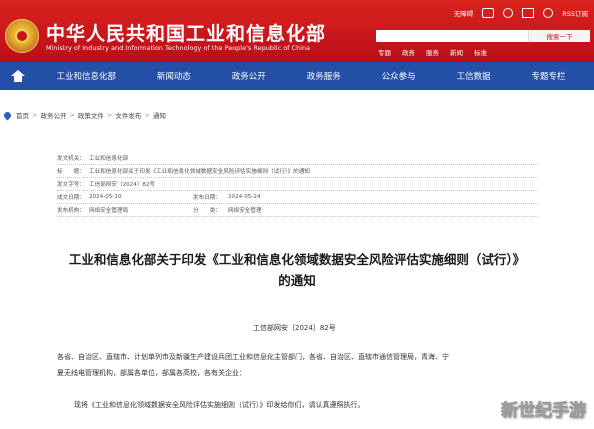  I want to click on document-recipients-cont: 夏无线电管理机构，部属各单位，部属各高校，各有关企业：, so click(151, 373).